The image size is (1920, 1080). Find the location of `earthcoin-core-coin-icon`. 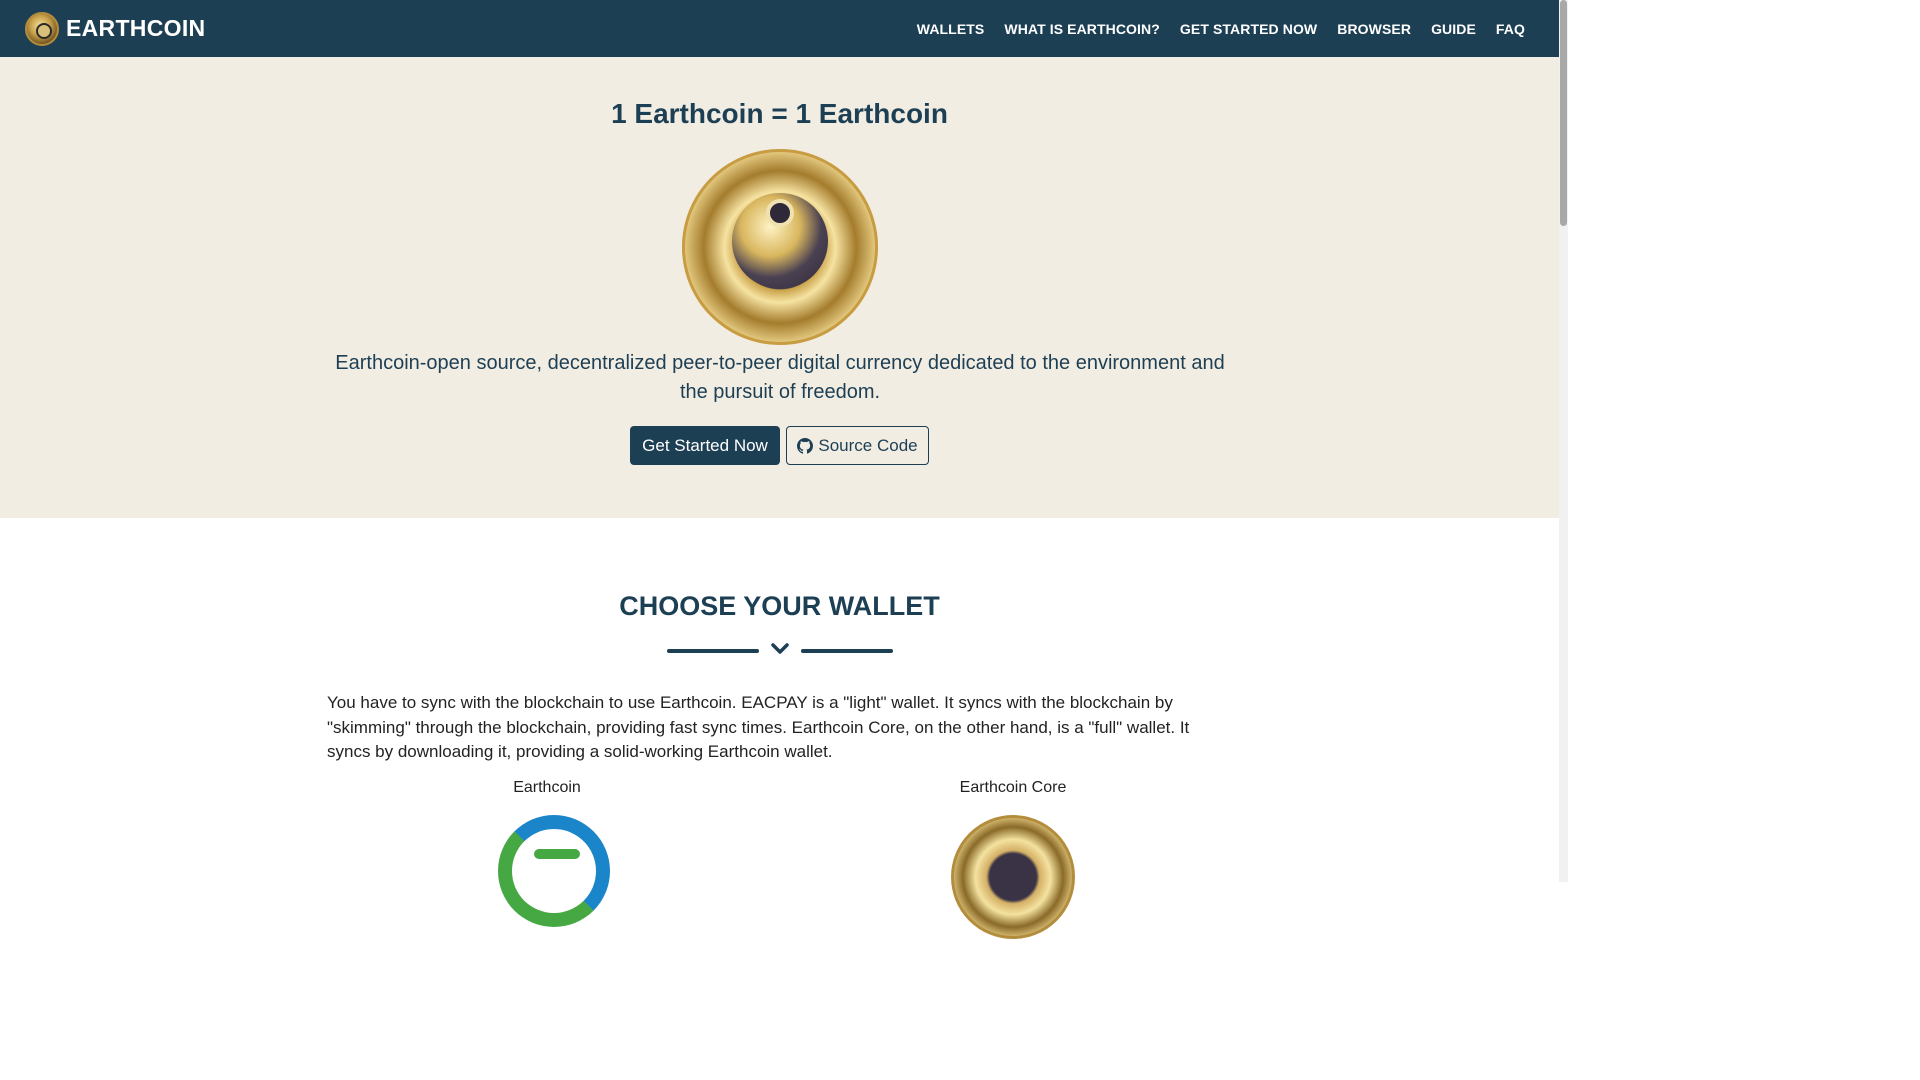

earthcoin-core-coin-icon is located at coordinates (1013, 877).